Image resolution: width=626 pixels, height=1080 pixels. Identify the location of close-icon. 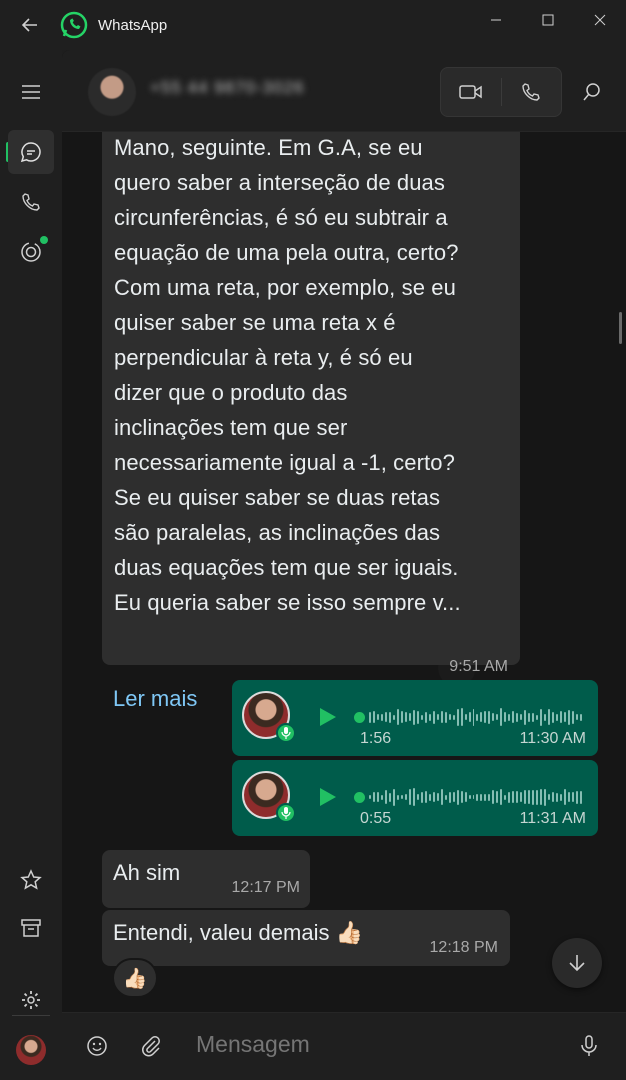
(600, 20).